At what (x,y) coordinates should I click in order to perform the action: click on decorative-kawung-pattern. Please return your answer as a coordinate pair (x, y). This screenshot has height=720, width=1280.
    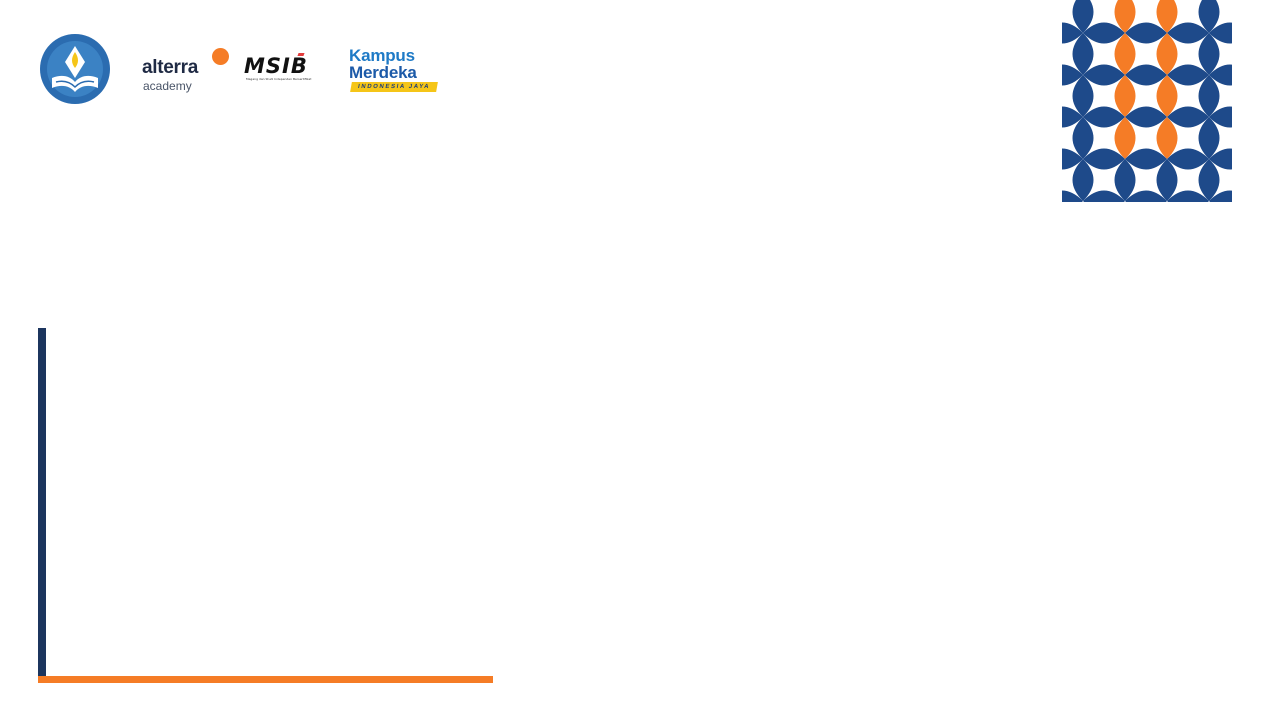
    Looking at the image, I should click on (1147, 101).